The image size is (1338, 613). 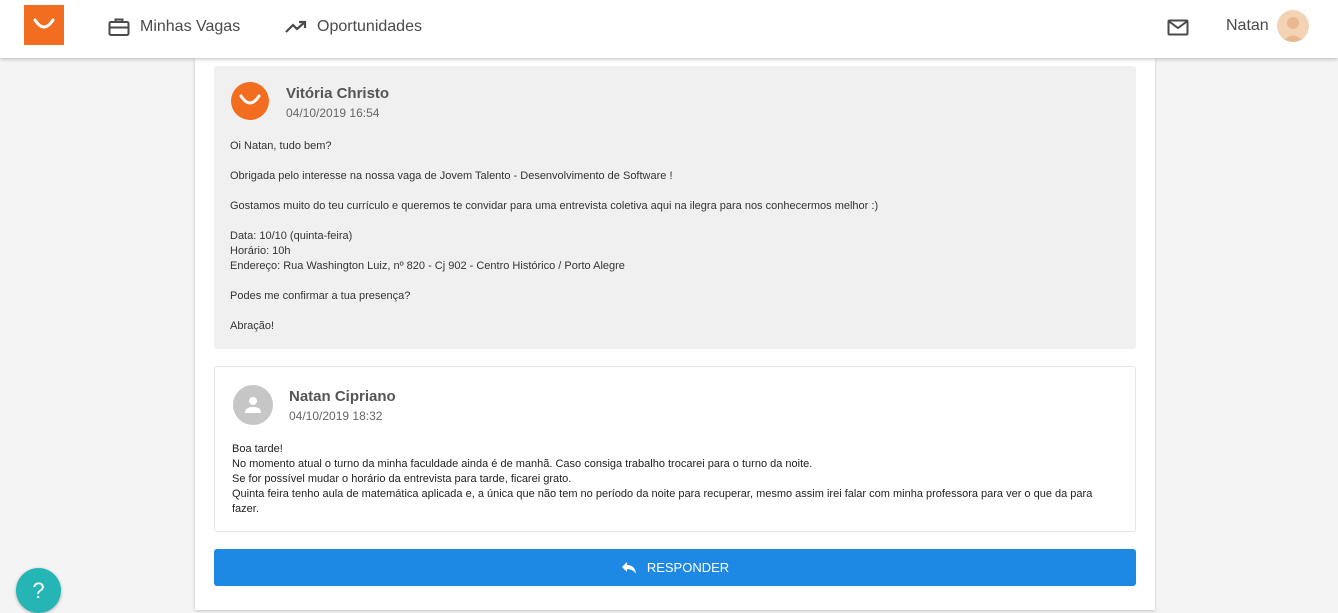 I want to click on reply-button: RESPONDER, so click(x=675, y=567).